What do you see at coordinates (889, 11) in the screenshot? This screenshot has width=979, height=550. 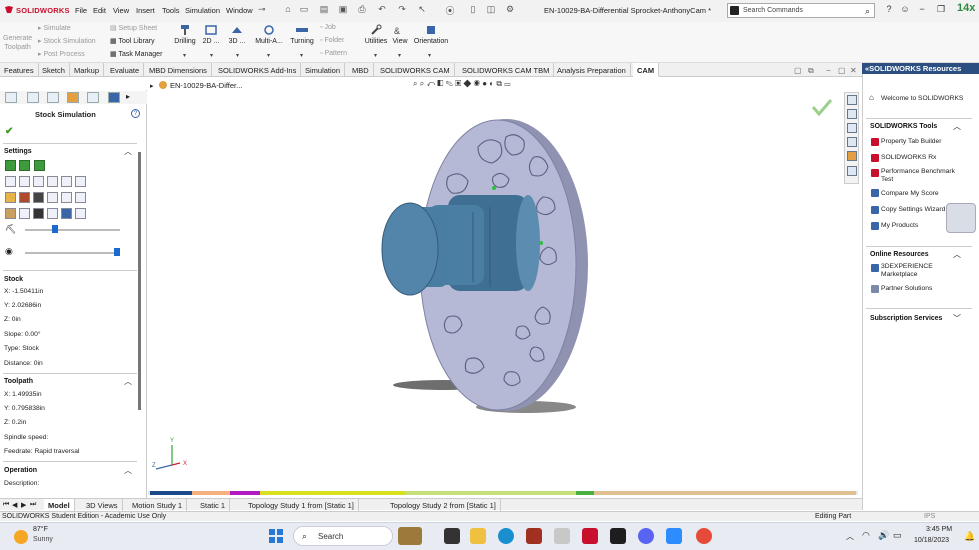 I see `help-icon: ?` at bounding box center [889, 11].